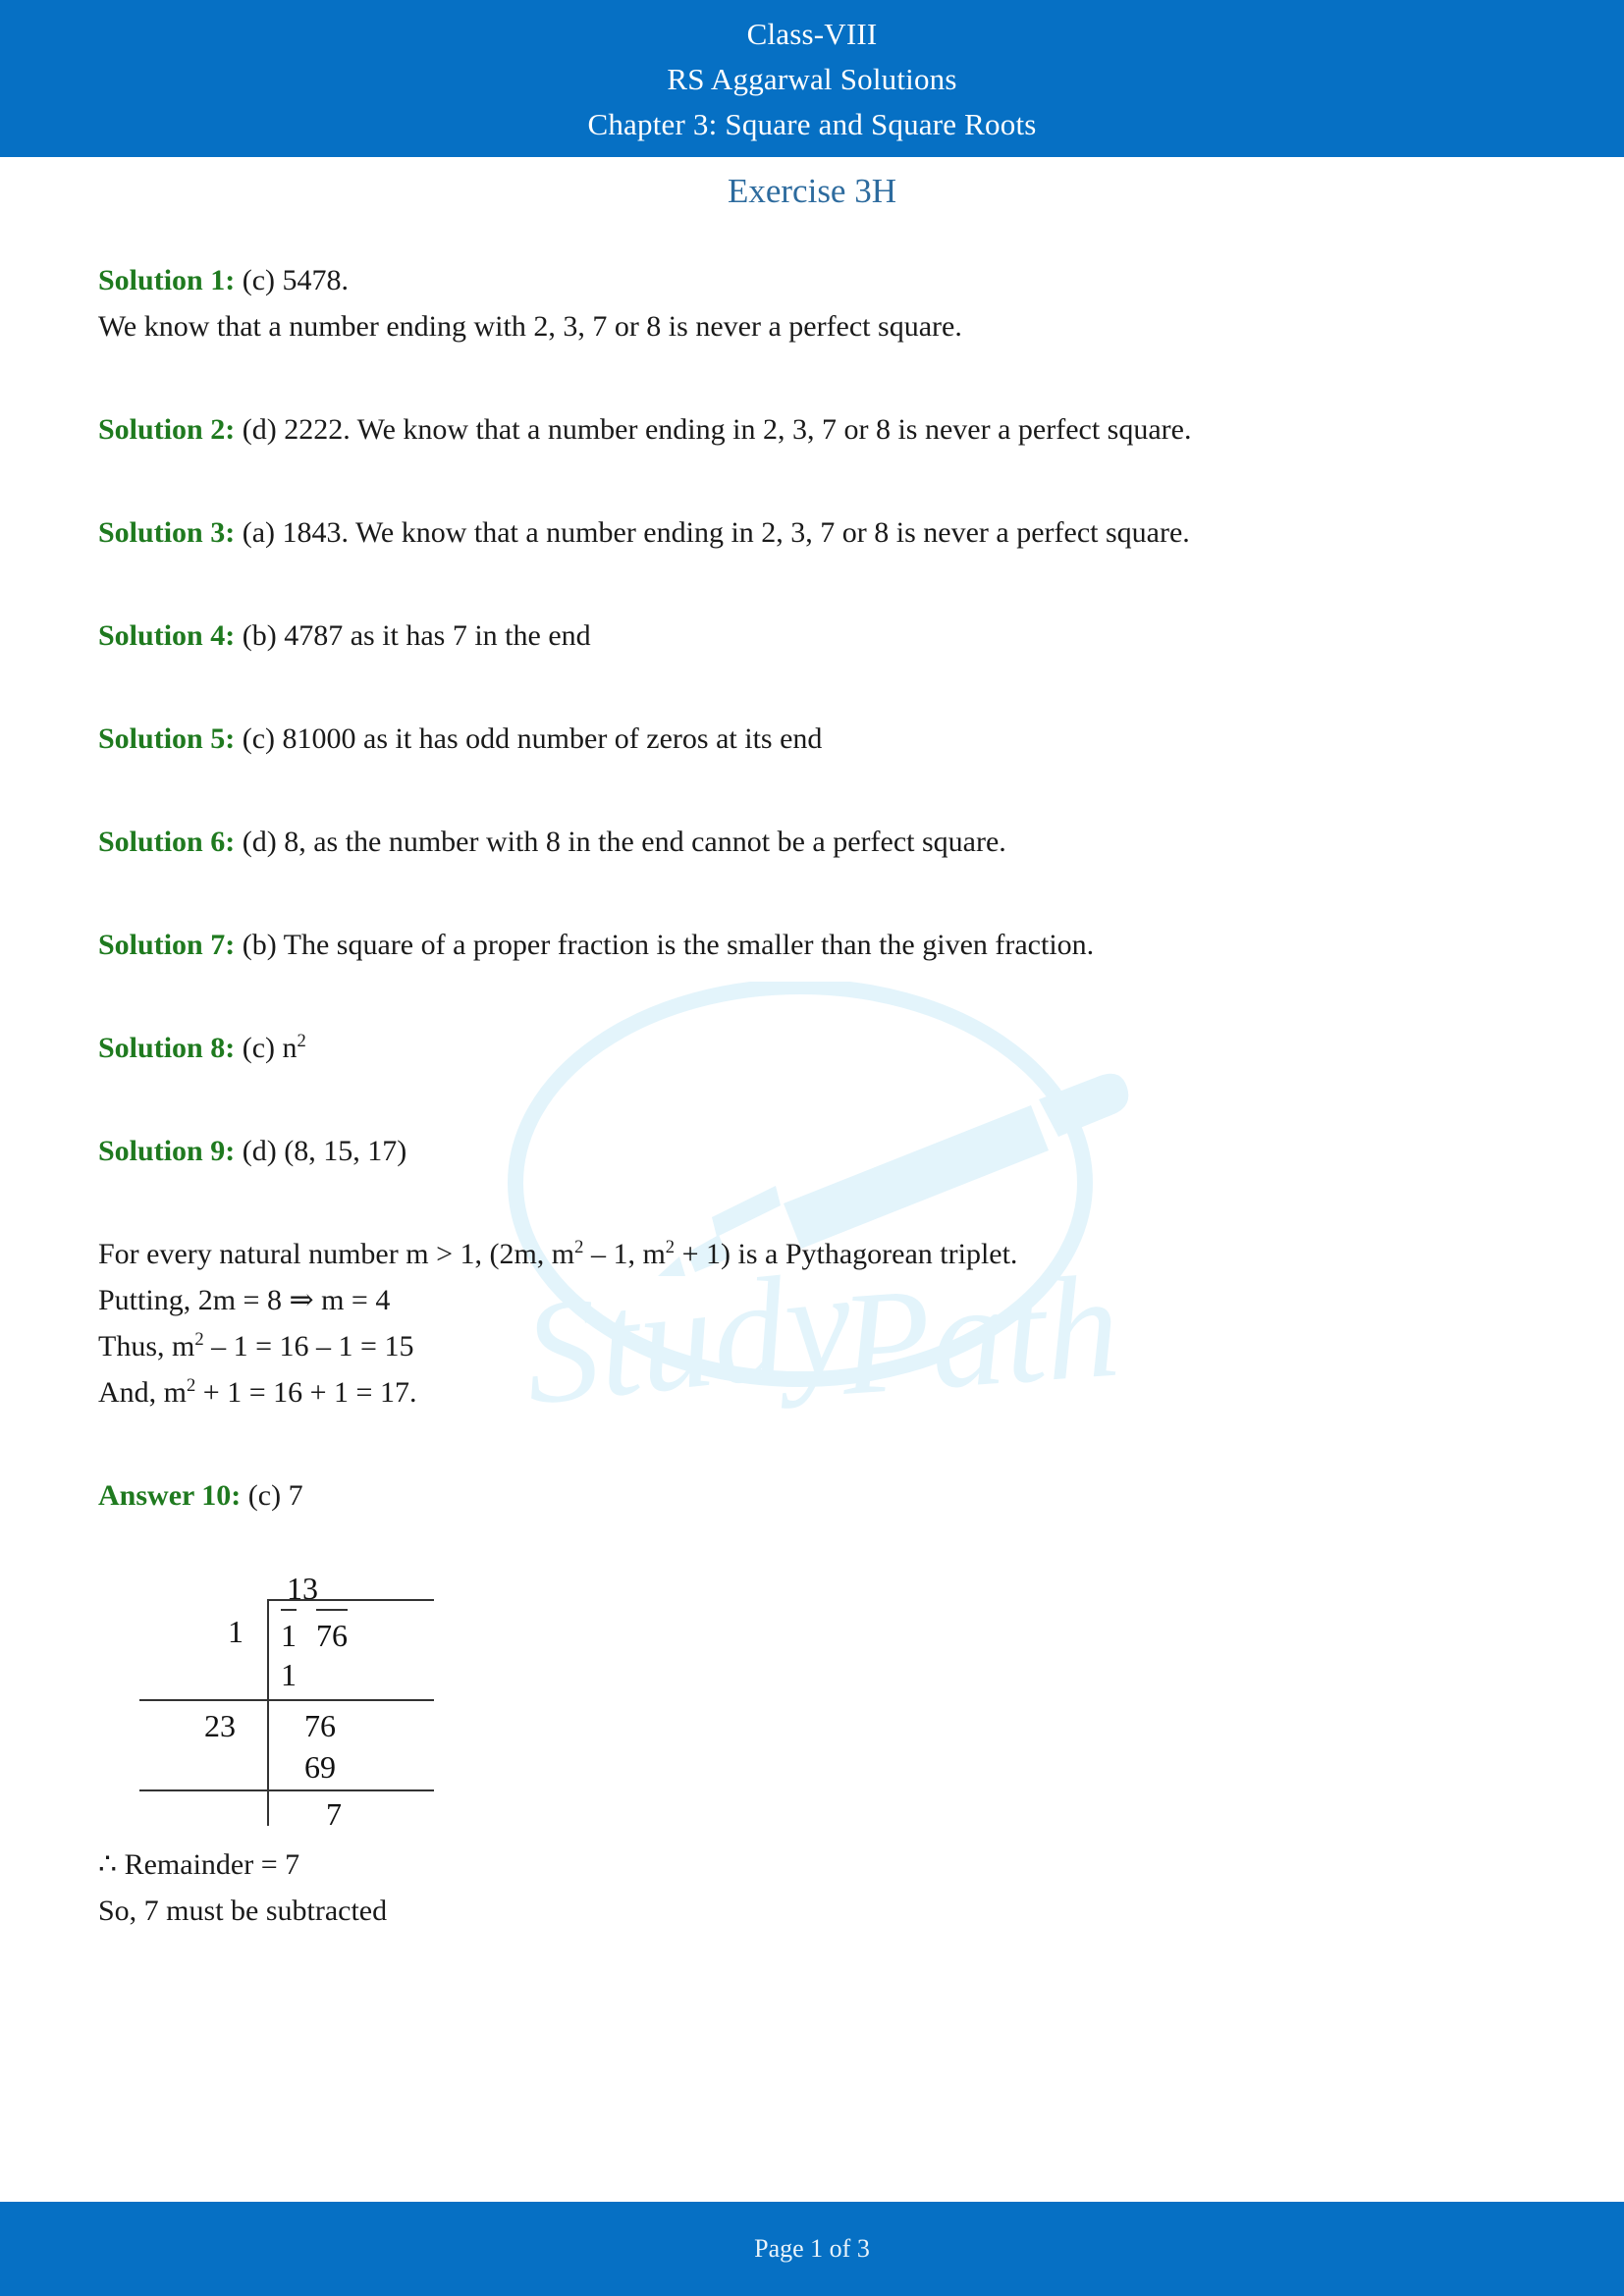 This screenshot has width=1624, height=2296. Describe the element at coordinates (795, 1888) in the screenshot. I see `conclusion-block: ∴ Remainder = 7 So, 7 must be subtracted` at that location.